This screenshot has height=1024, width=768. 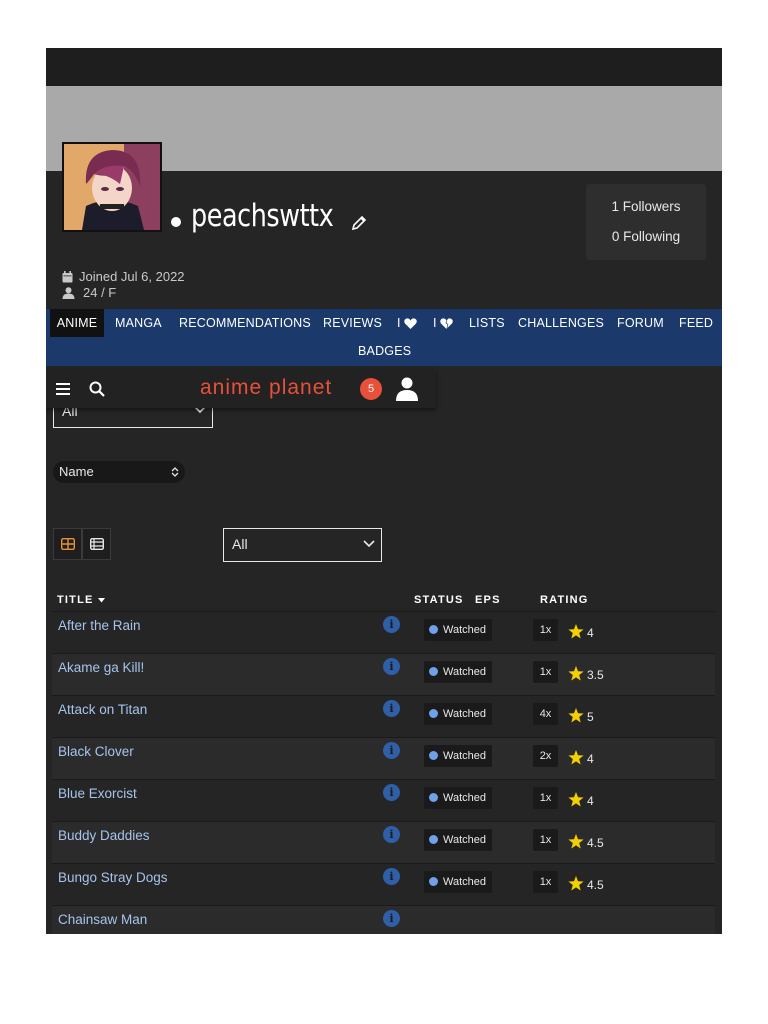 What do you see at coordinates (266, 388) in the screenshot?
I see `anime-planet-logo: anime planet` at bounding box center [266, 388].